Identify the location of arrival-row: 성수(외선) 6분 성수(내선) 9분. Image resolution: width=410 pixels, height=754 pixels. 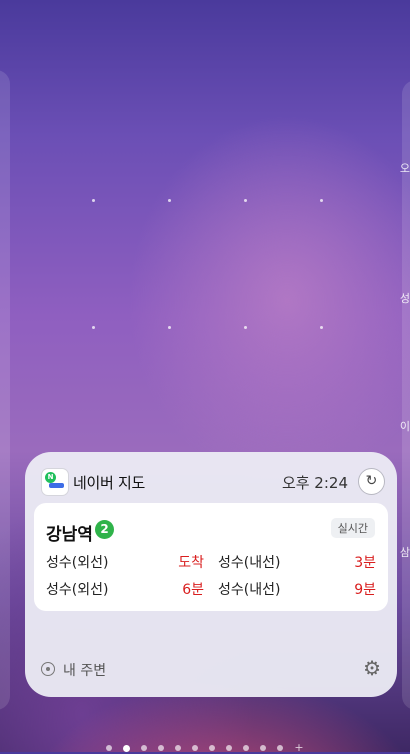
(211, 589).